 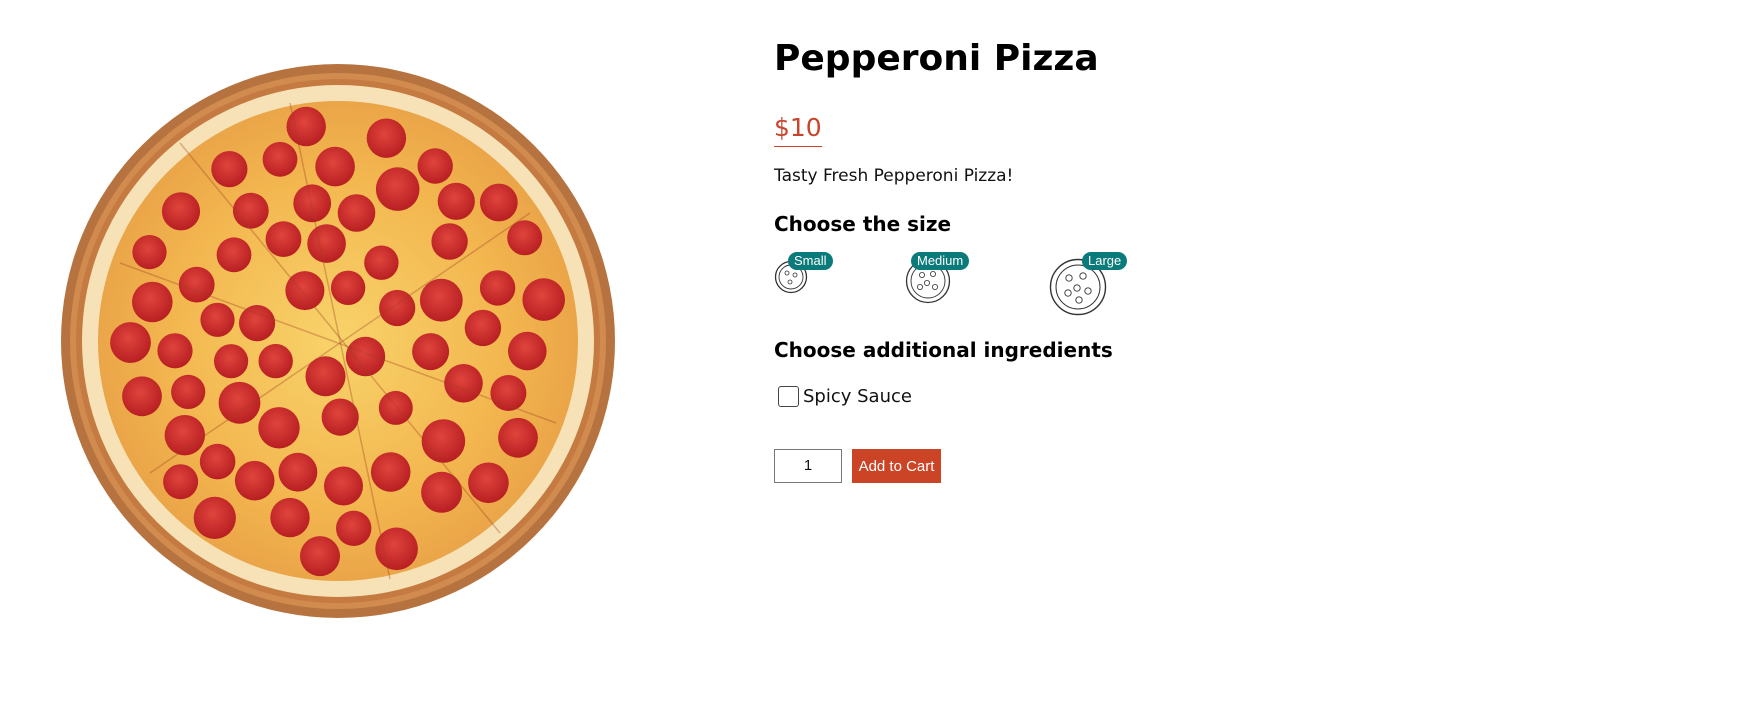 What do you see at coordinates (788, 396) in the screenshot?
I see `spicy-sauce-checkbox` at bounding box center [788, 396].